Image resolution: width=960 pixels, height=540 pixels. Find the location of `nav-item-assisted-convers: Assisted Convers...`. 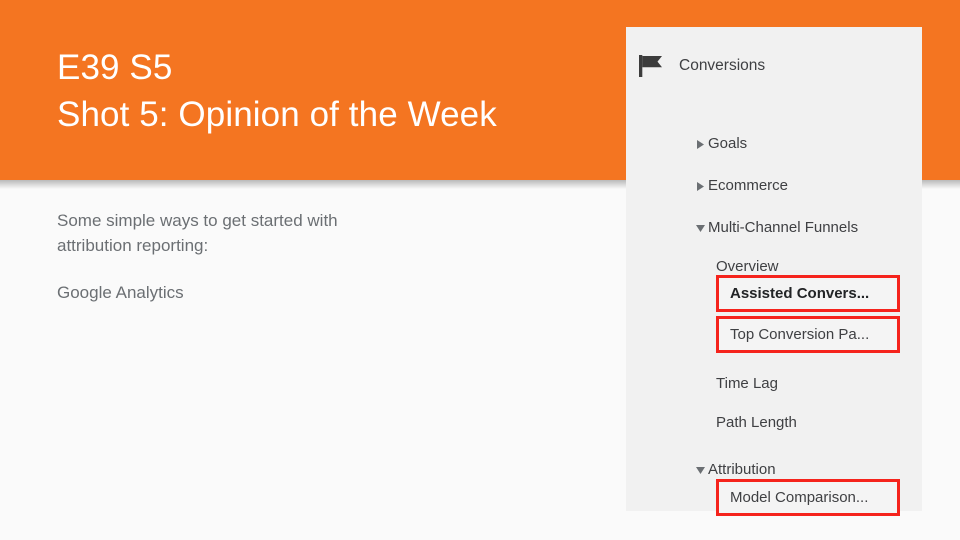

nav-item-assisted-convers: Assisted Convers... is located at coordinates (808, 293).